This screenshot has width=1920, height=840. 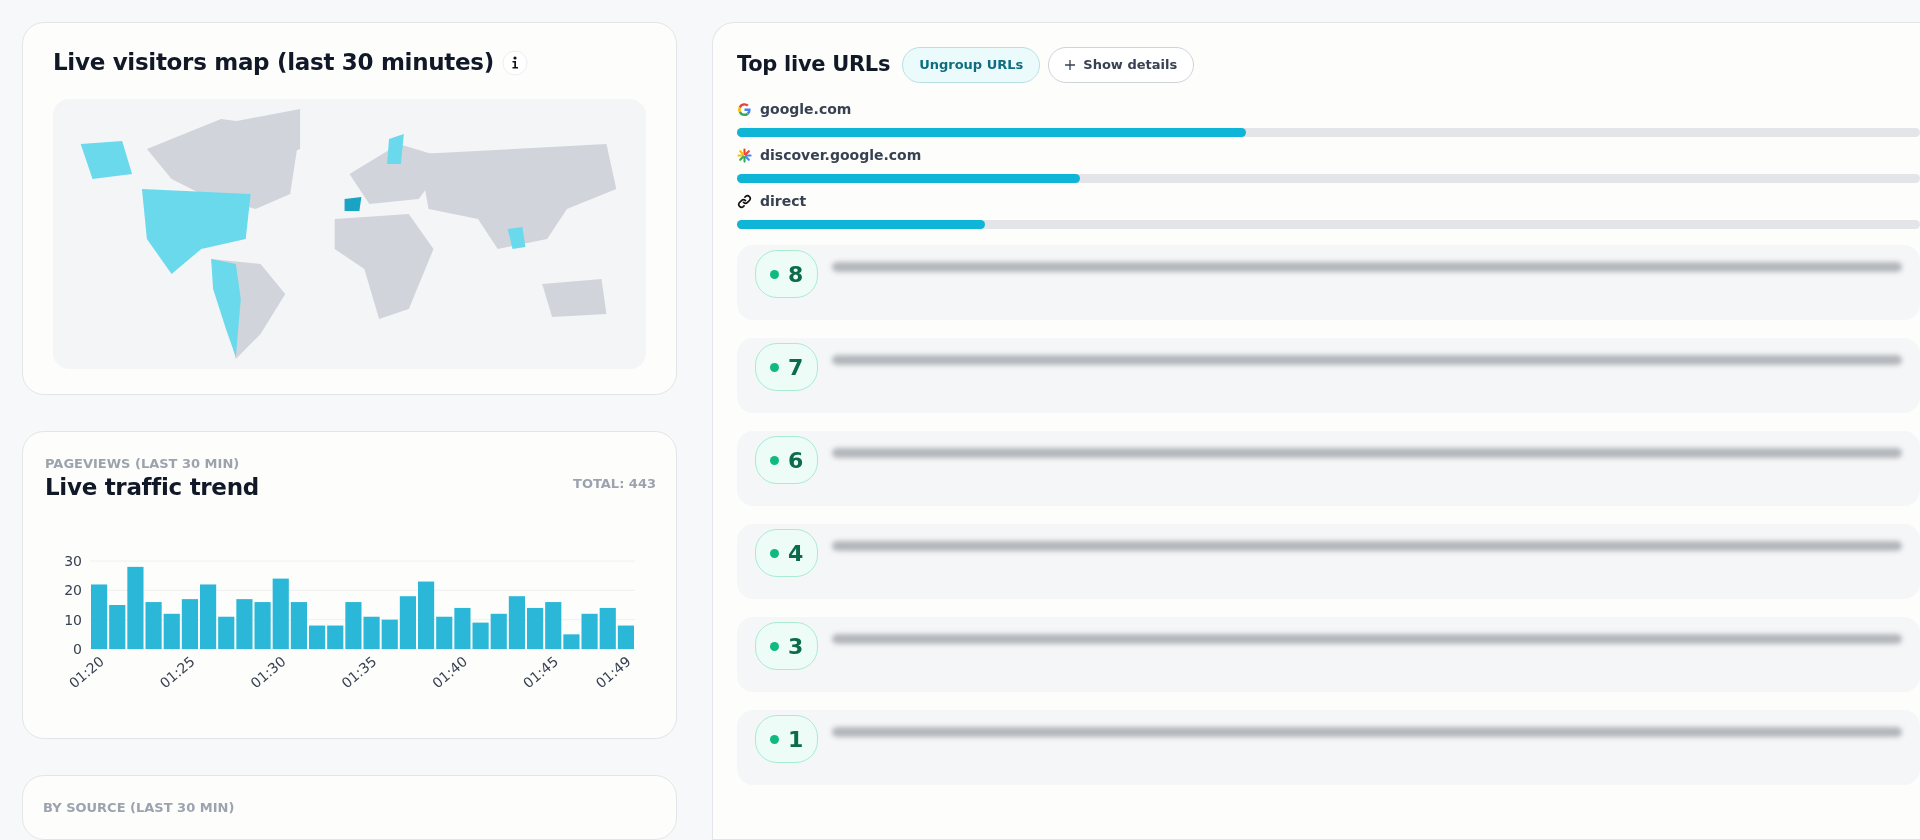 What do you see at coordinates (77, 649) in the screenshot?
I see `axis-label: 0` at bounding box center [77, 649].